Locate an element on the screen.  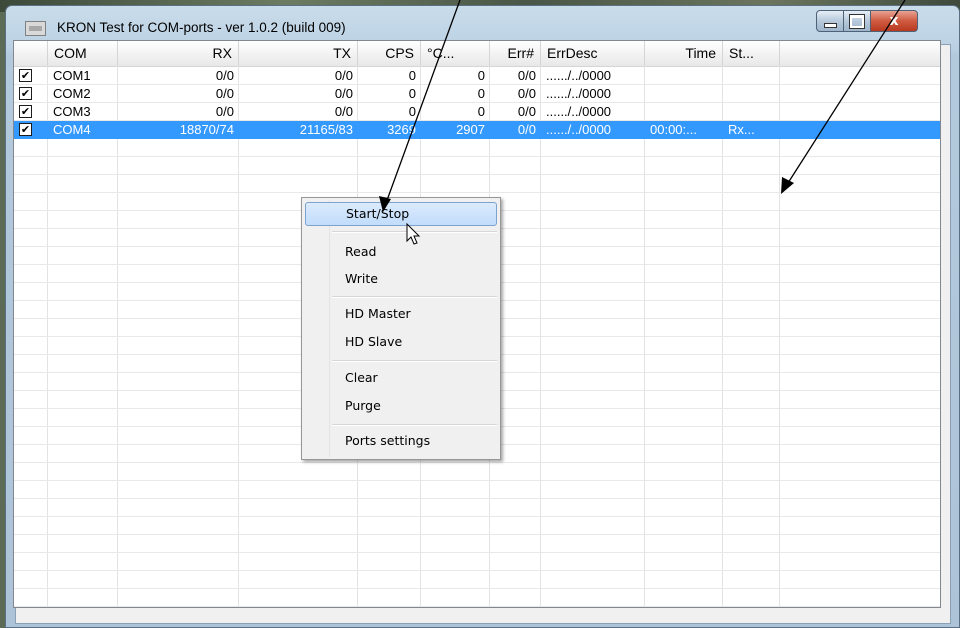
cell-temp: 2907 is located at coordinates (470, 129).